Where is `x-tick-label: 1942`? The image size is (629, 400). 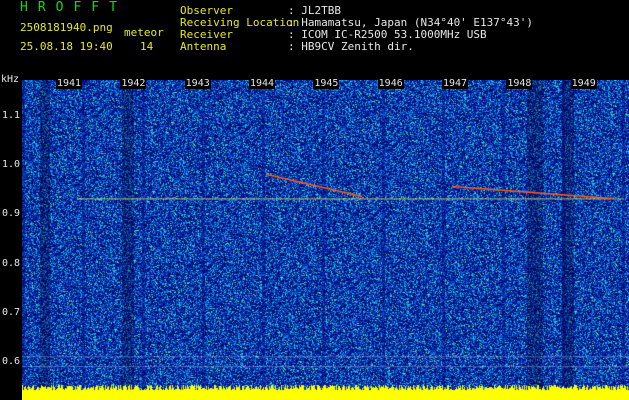 x-tick-label: 1942 is located at coordinates (133, 83).